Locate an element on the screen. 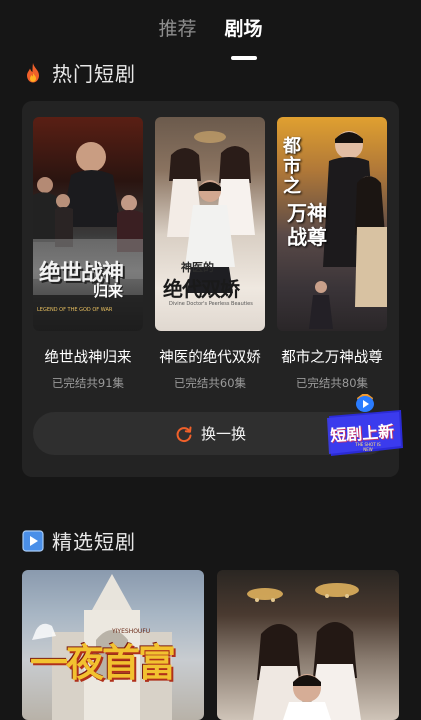  drama-poster-2-text2: 绝代双娇 is located at coordinates (201, 289).